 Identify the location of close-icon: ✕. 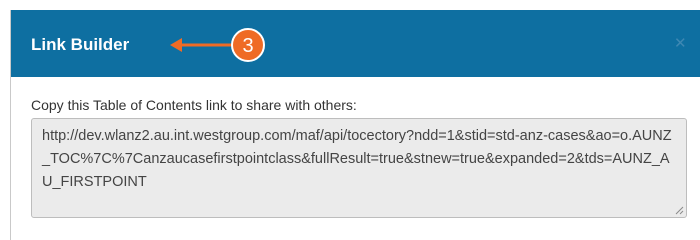
(680, 44).